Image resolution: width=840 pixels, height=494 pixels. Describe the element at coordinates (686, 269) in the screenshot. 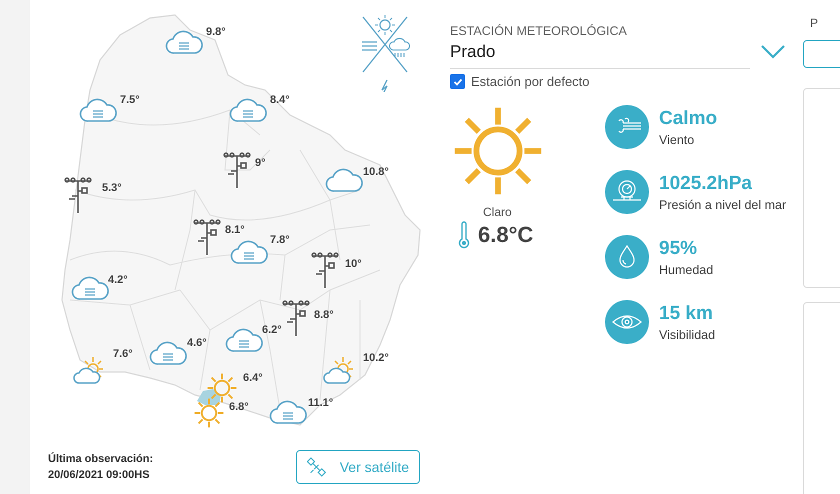

I see `metric-label: Humedad` at that location.